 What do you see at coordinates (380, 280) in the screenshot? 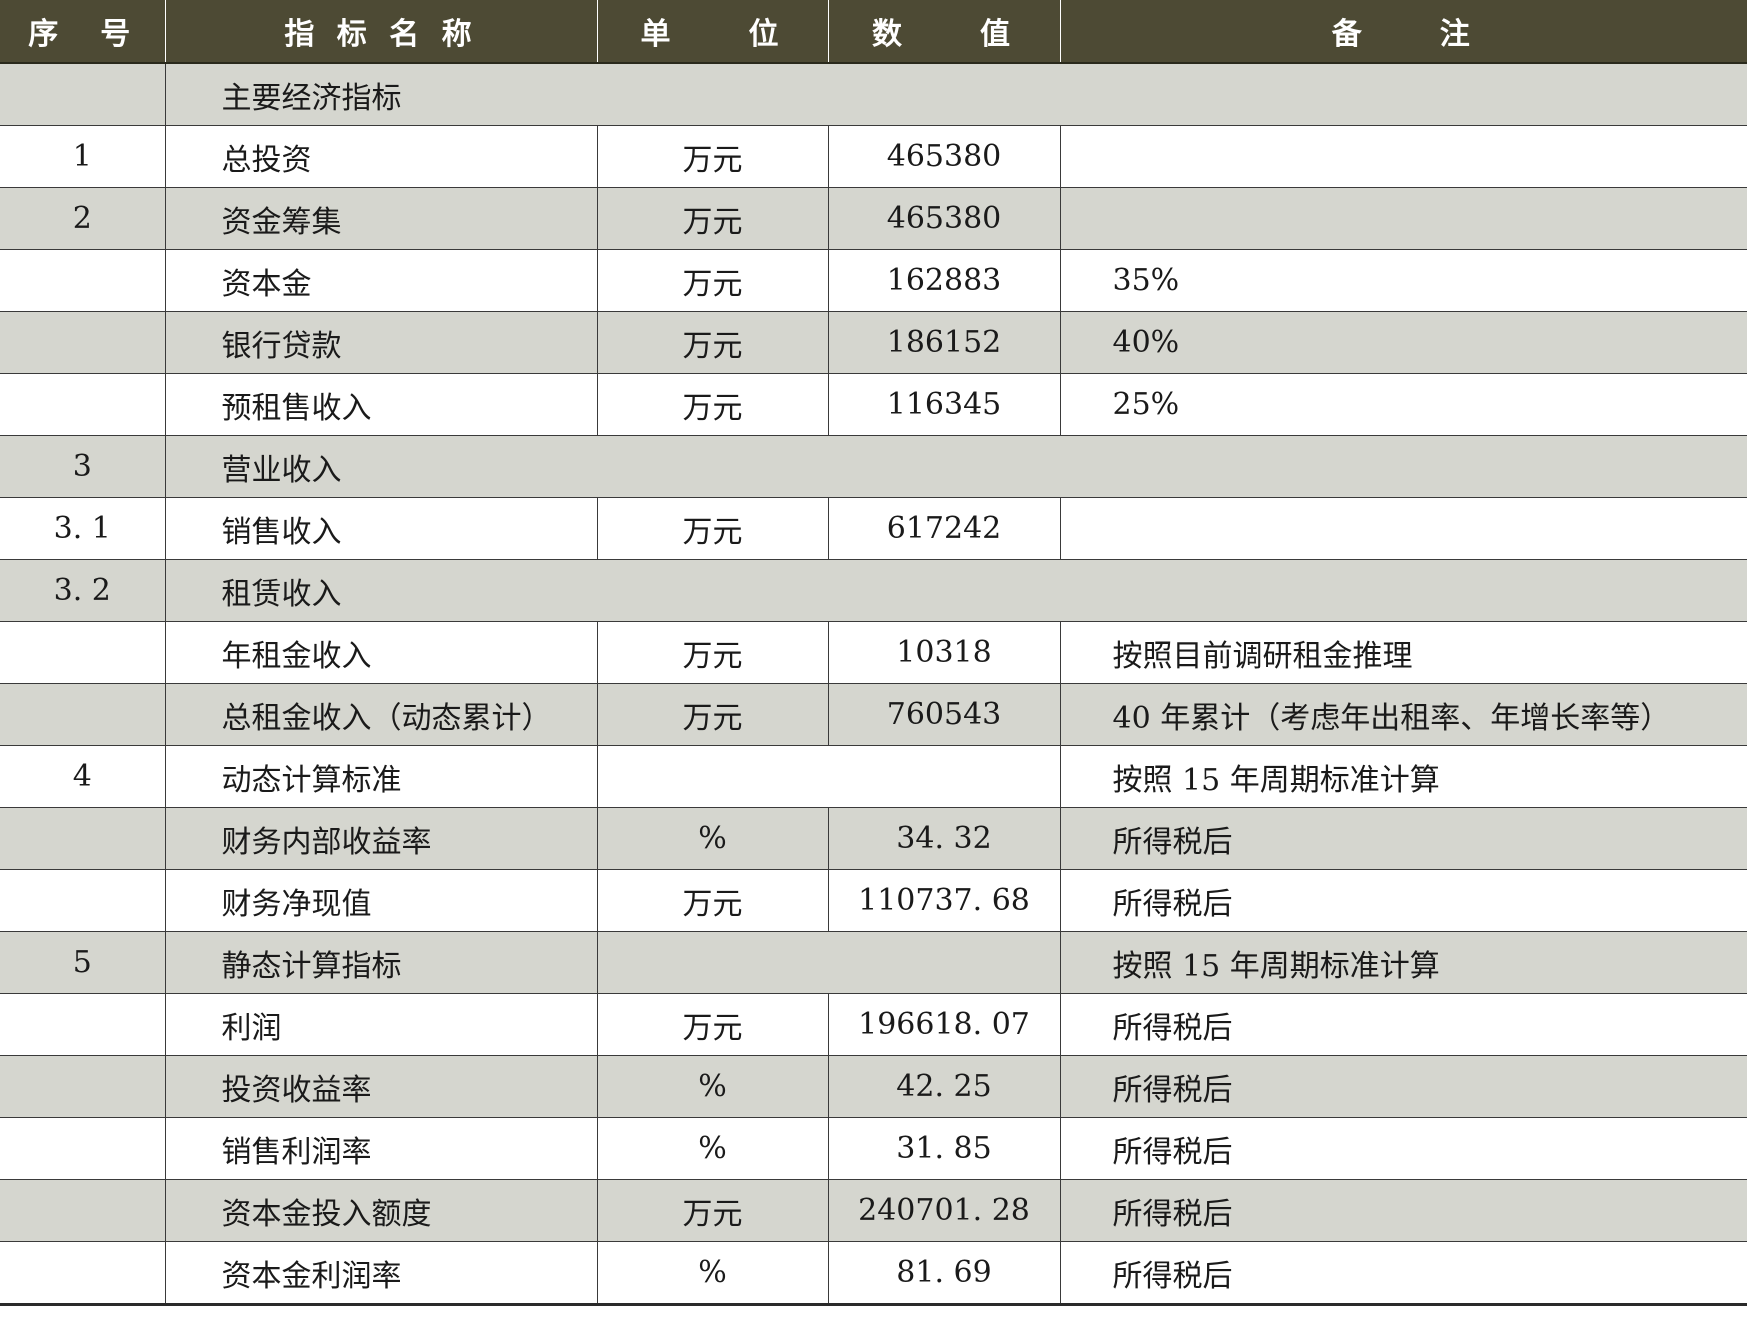
I see `cell-indicator-name: 资本金` at bounding box center [380, 280].